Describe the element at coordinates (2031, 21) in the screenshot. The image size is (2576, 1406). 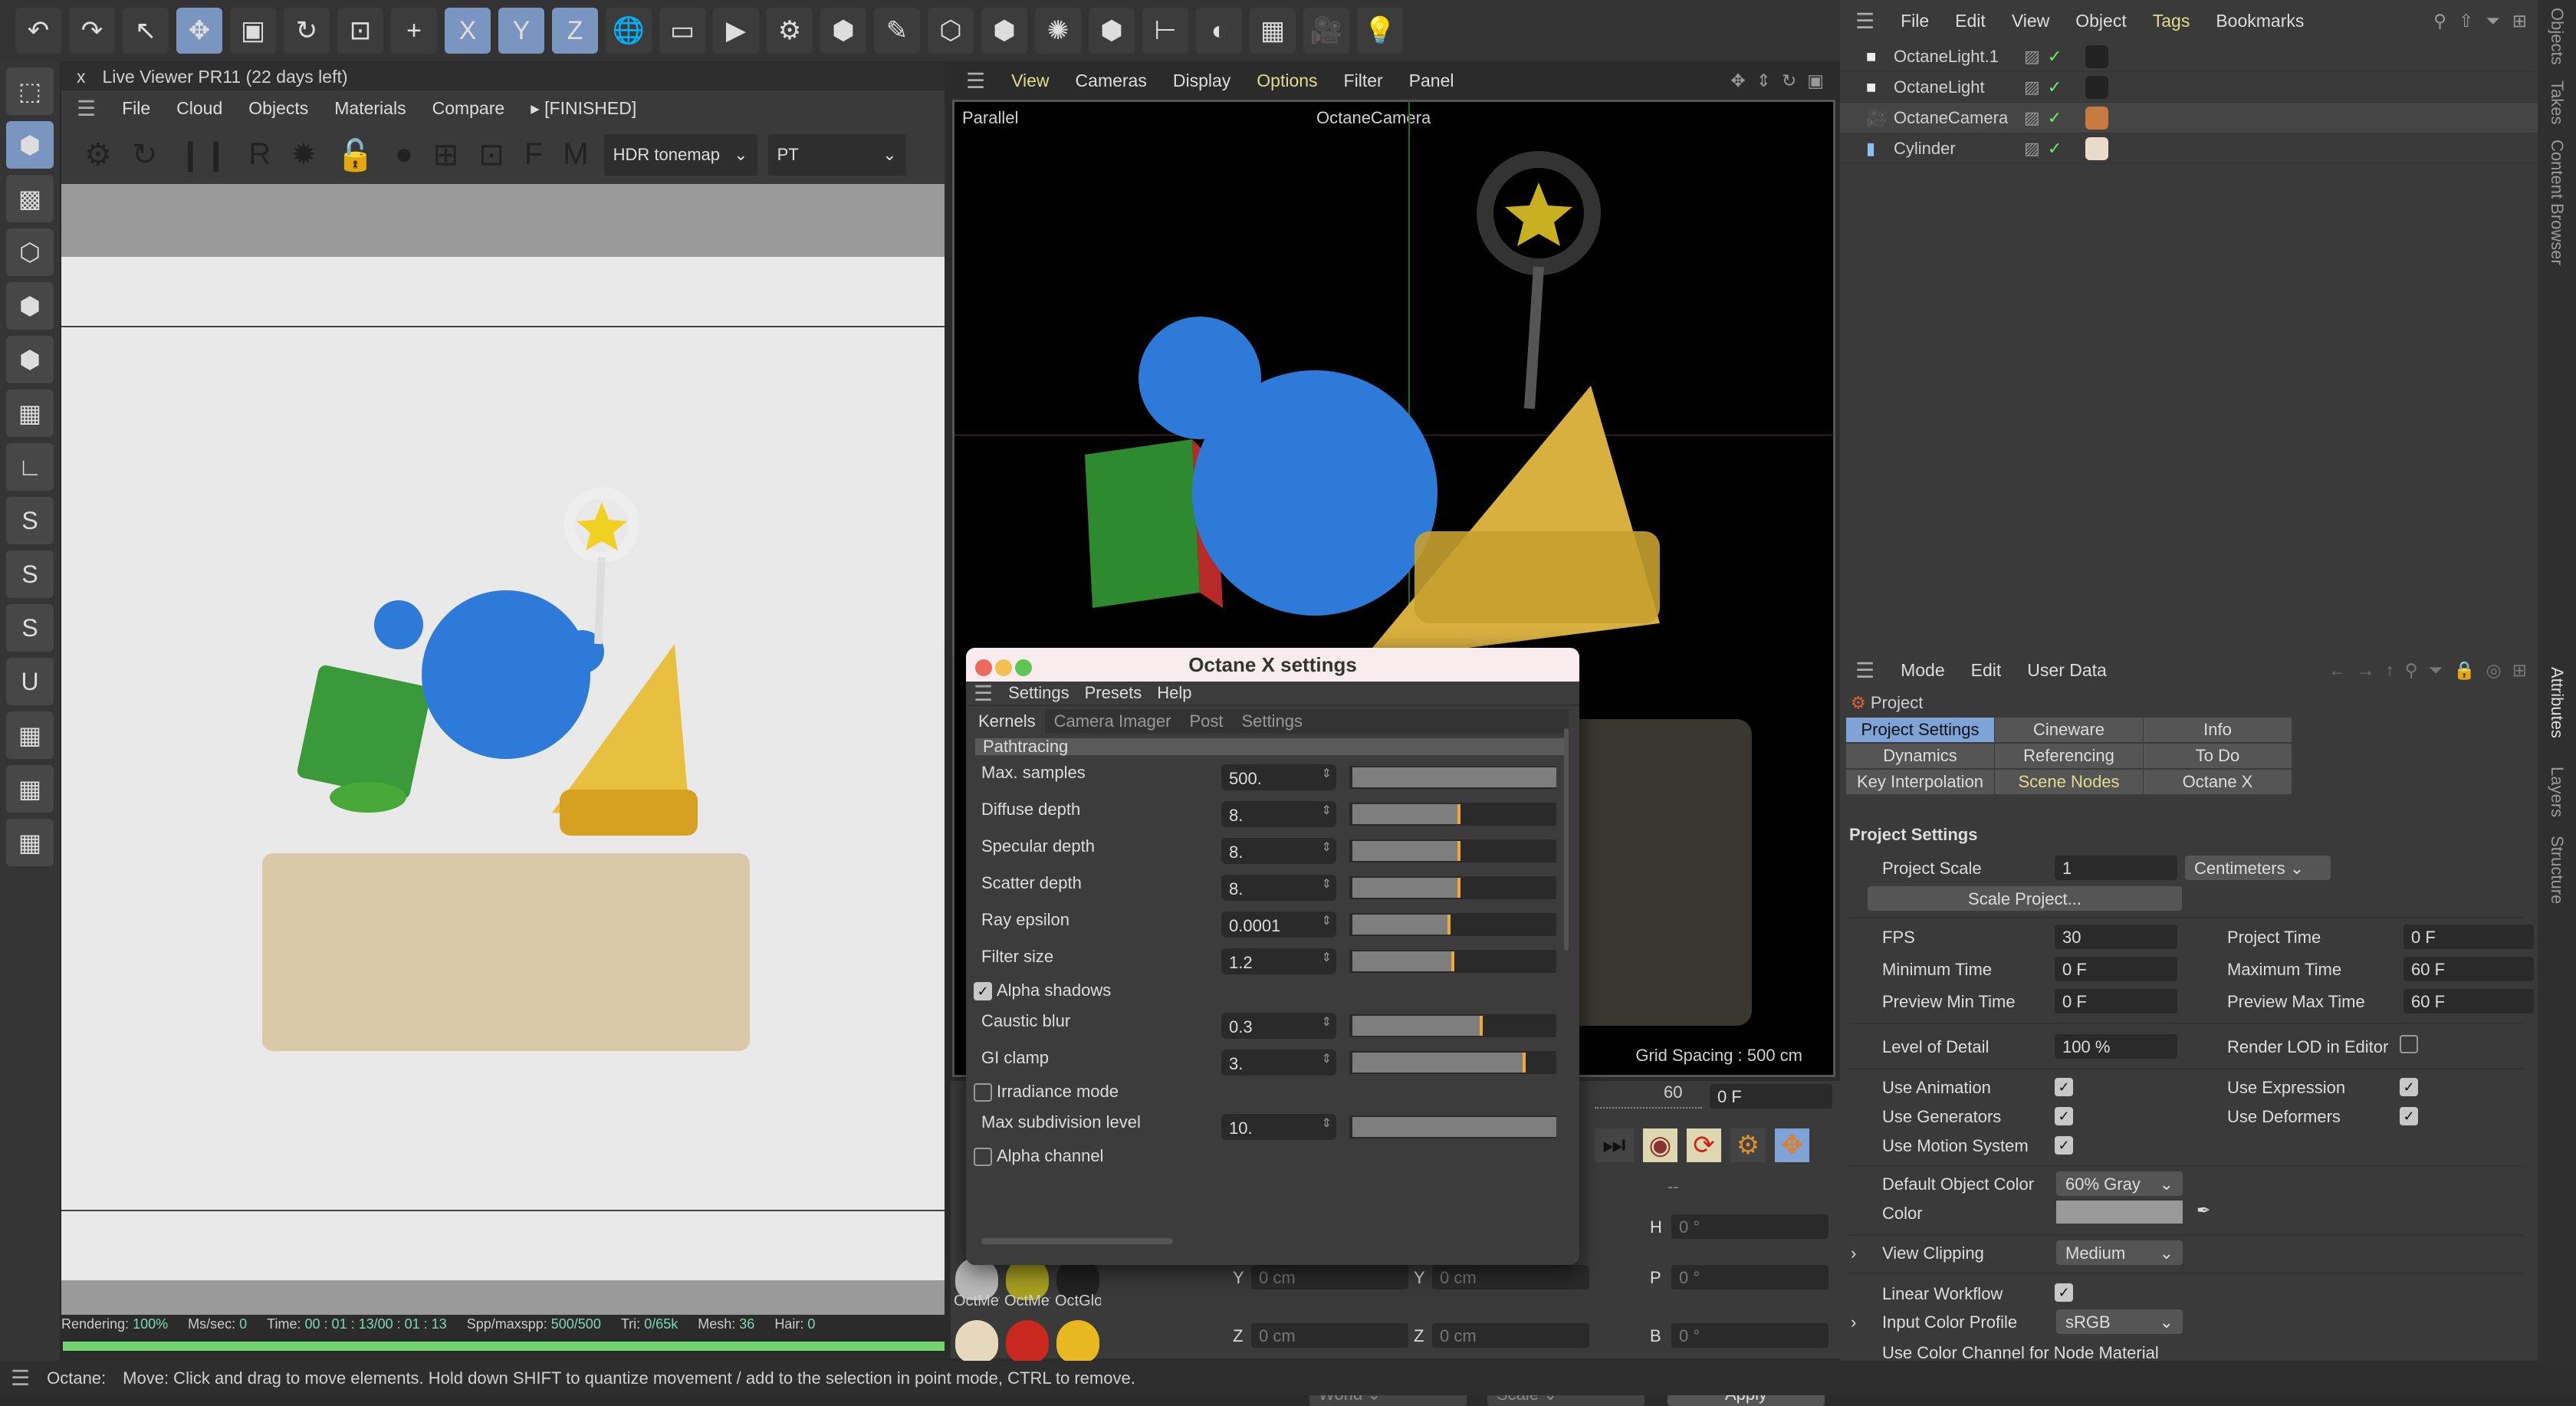
I see `menu-view: View` at that location.